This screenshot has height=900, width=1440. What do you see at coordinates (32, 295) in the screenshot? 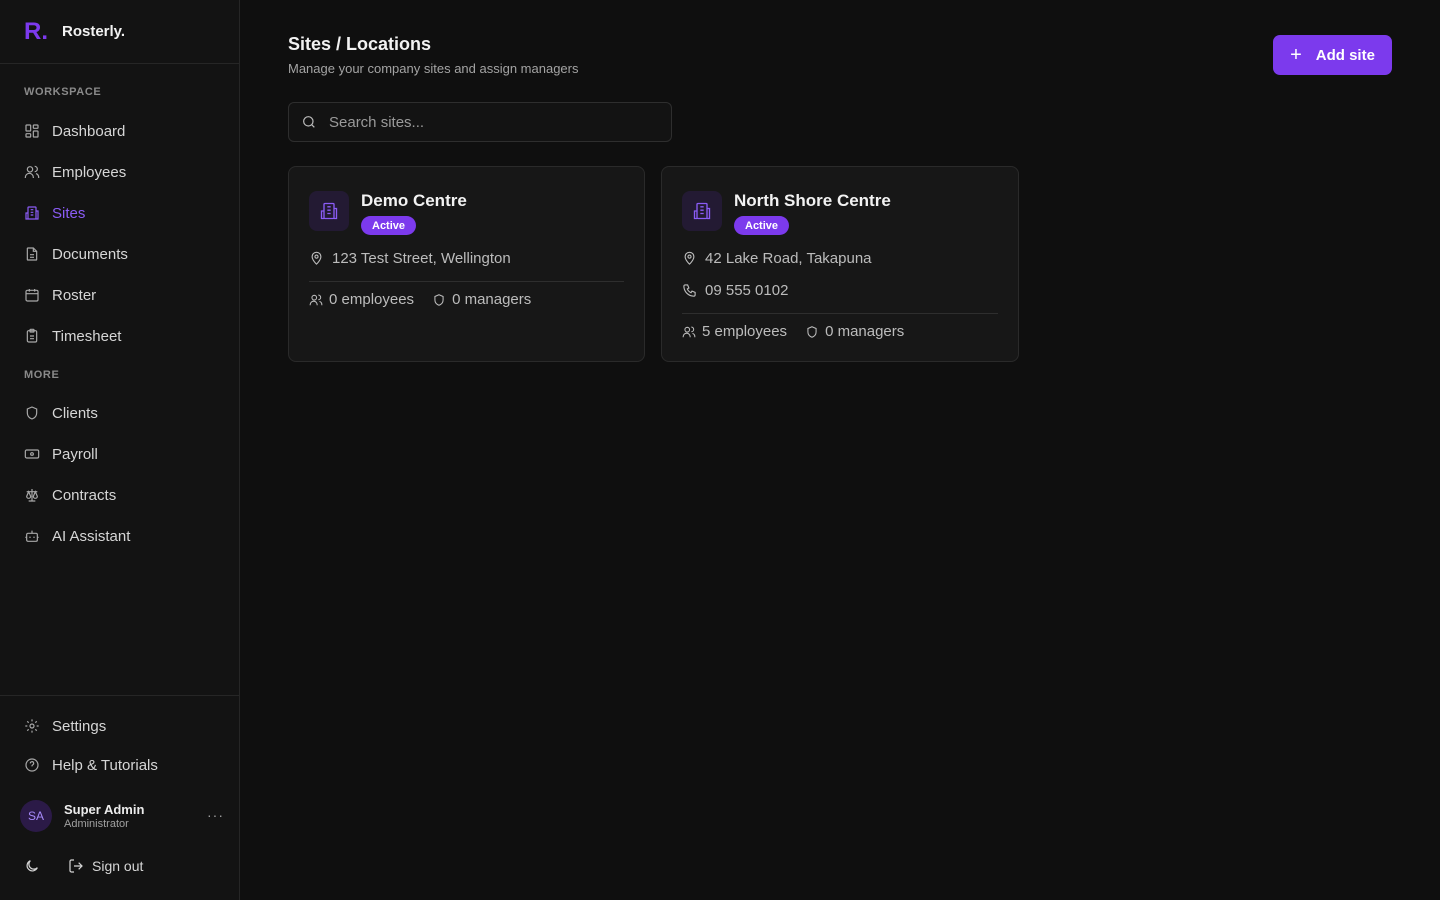
I see `calendar-icon` at bounding box center [32, 295].